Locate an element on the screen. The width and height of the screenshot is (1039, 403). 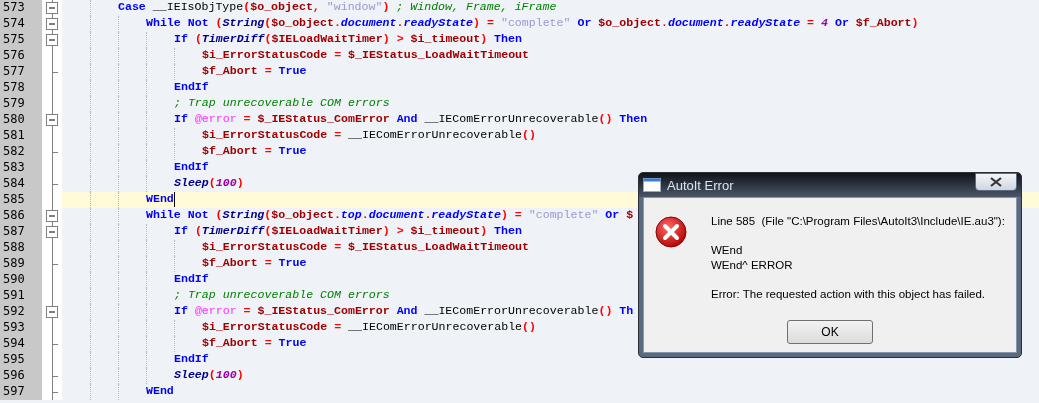
line-number: 582 is located at coordinates (21, 152).